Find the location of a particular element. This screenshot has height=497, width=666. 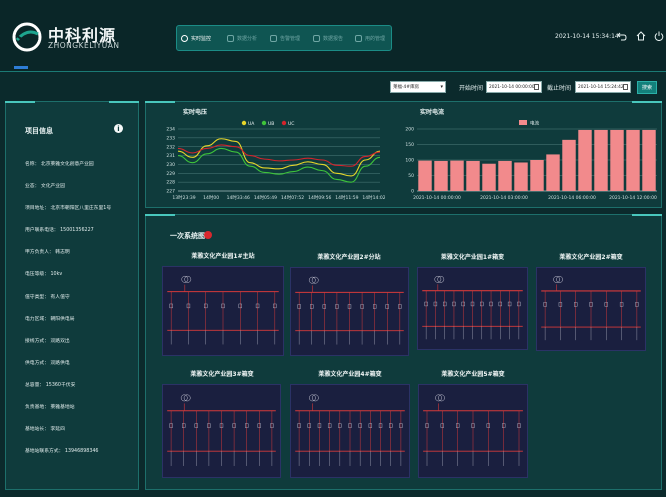

y-tick-label: 232 is located at coordinates (170, 147).